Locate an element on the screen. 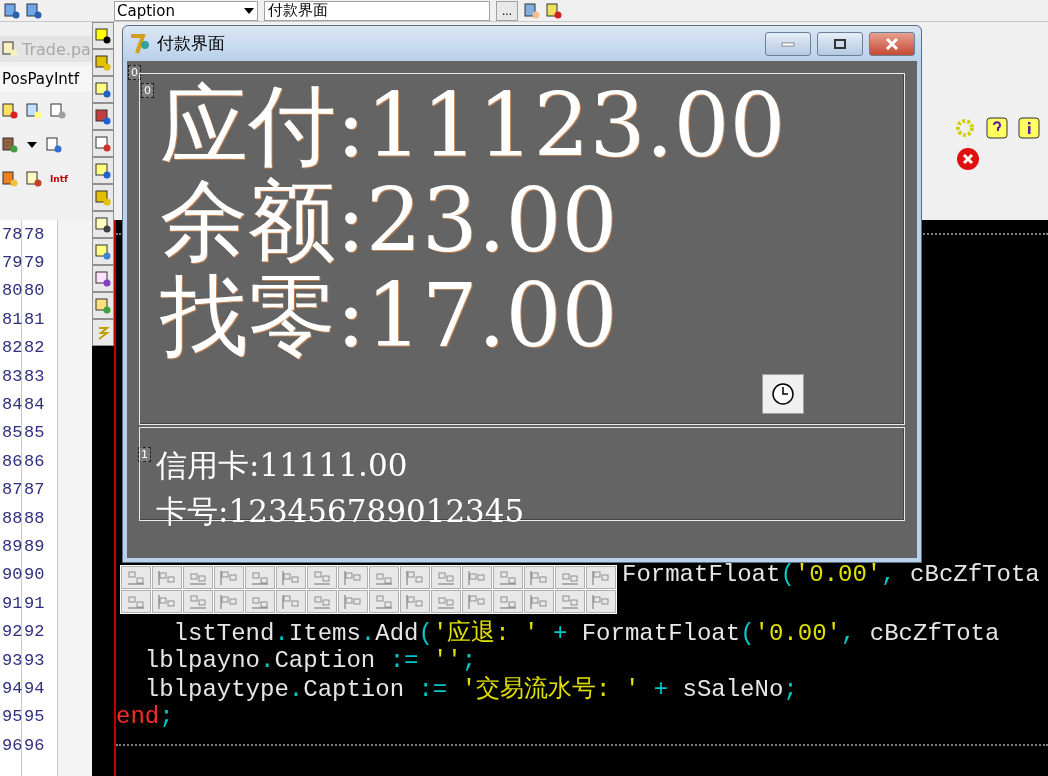  card-label: 信用卡:11111.00 is located at coordinates (282, 465).